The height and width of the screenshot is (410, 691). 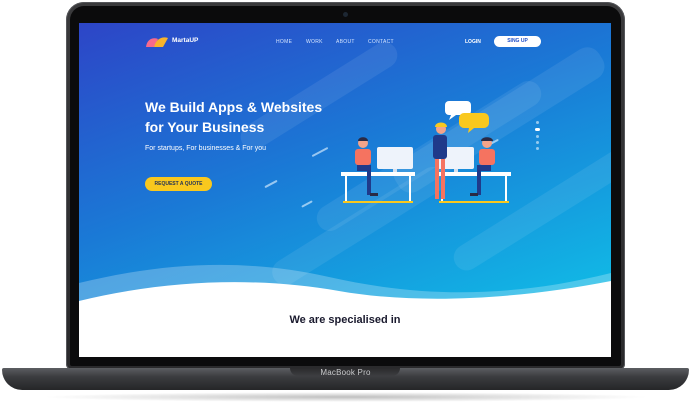 What do you see at coordinates (314, 42) in the screenshot?
I see `nav-work: WORK` at bounding box center [314, 42].